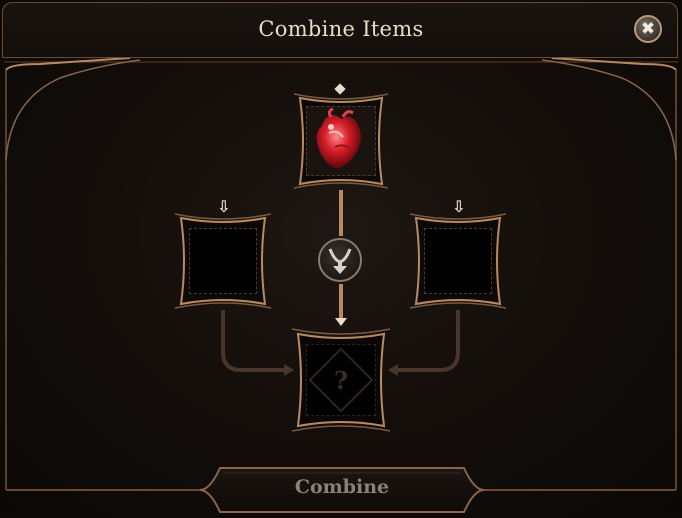 This screenshot has height=518, width=682. I want to click on close-icon: ✖, so click(648, 29).